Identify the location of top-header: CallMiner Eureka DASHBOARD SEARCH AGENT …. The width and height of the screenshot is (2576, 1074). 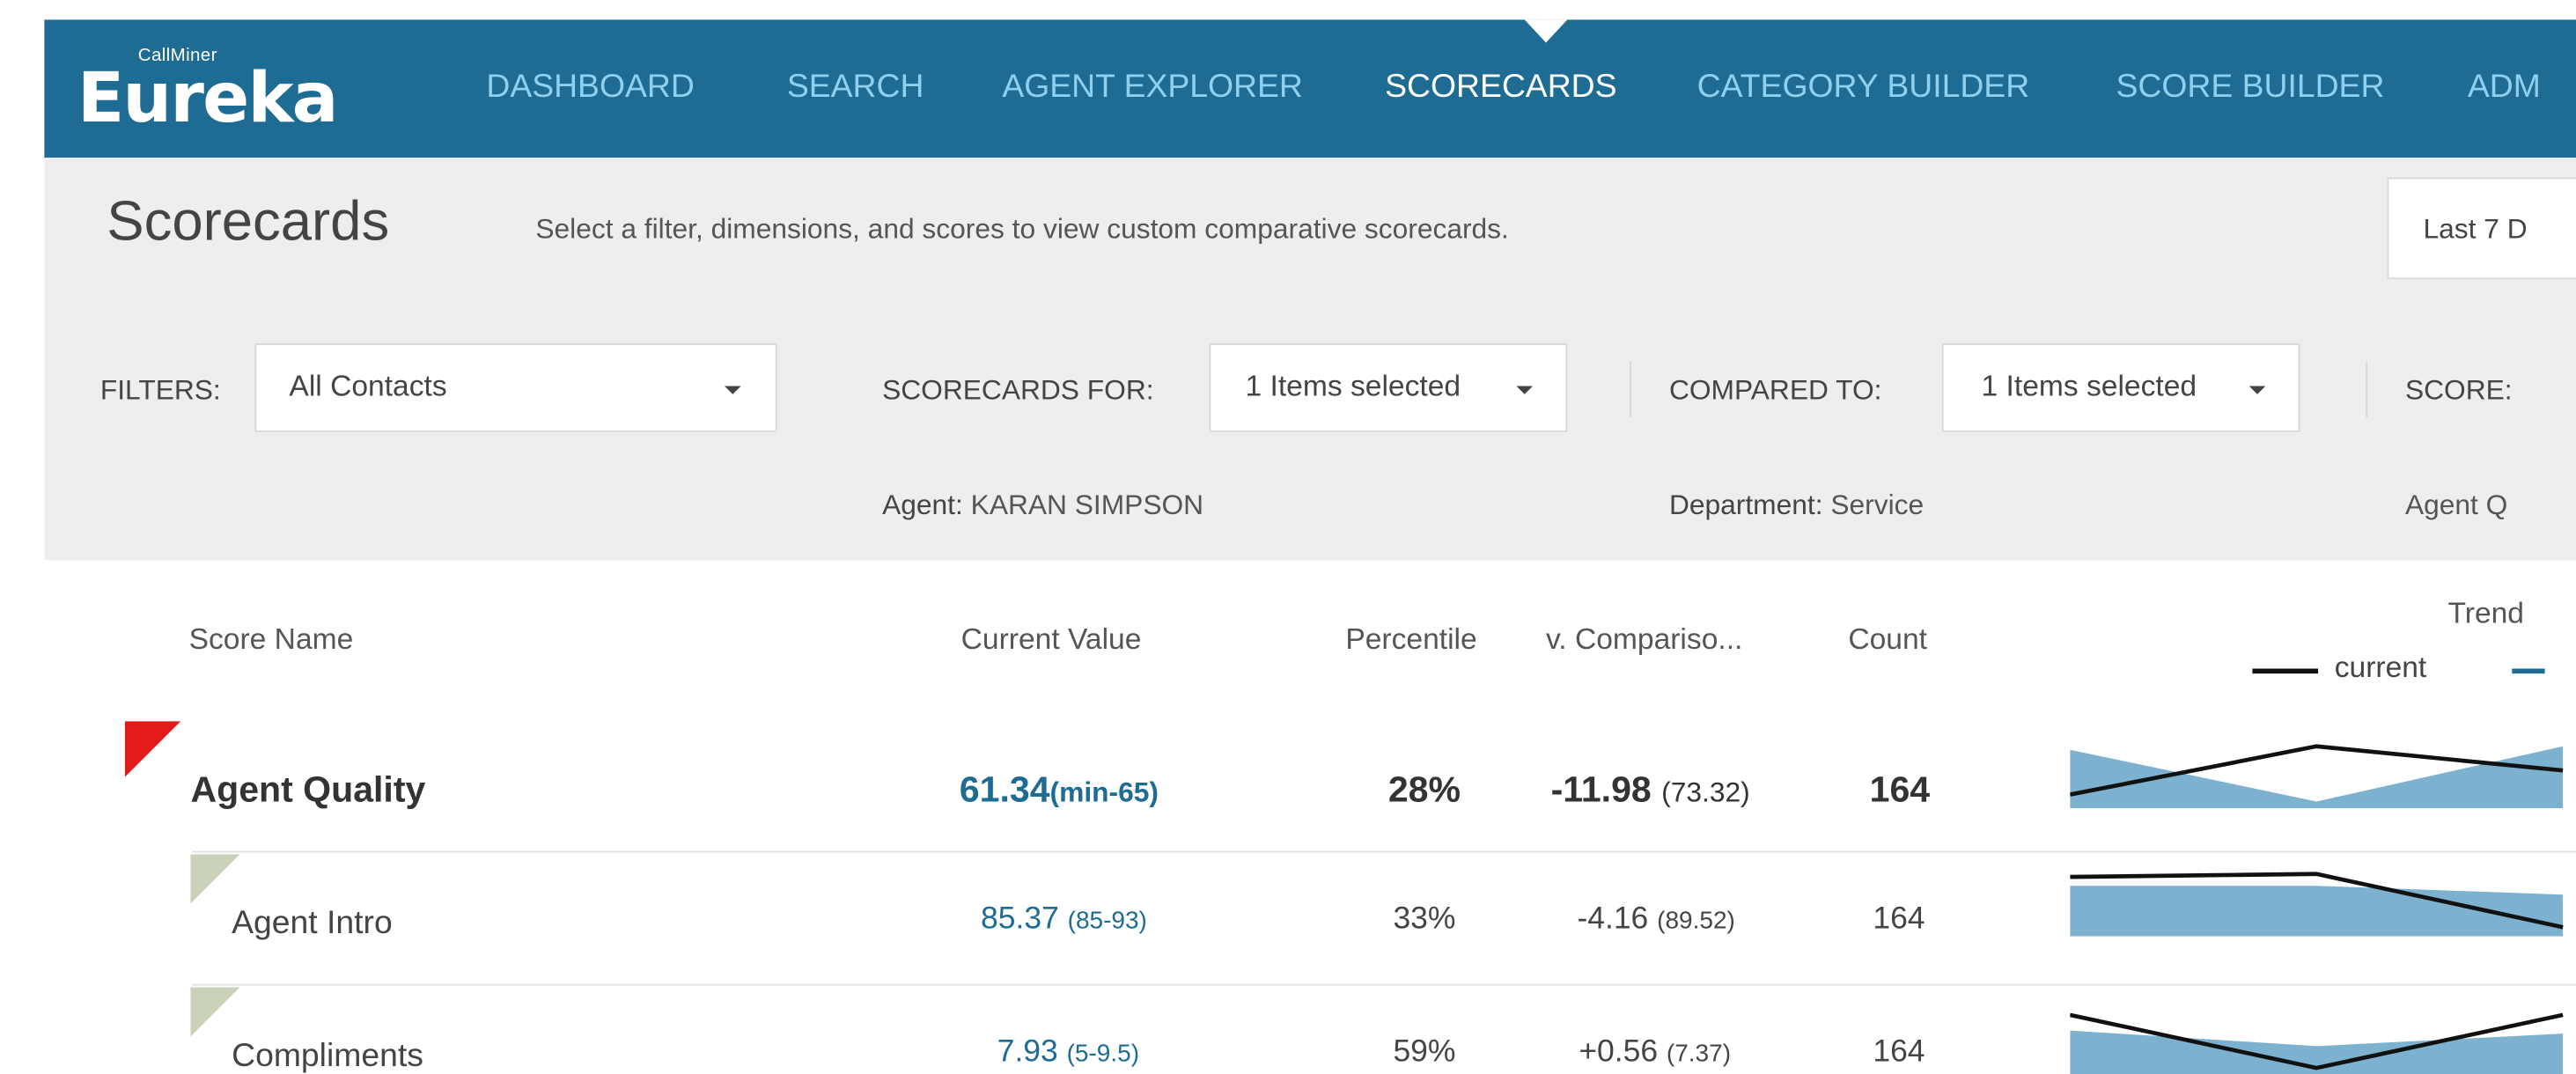
(1310, 88).